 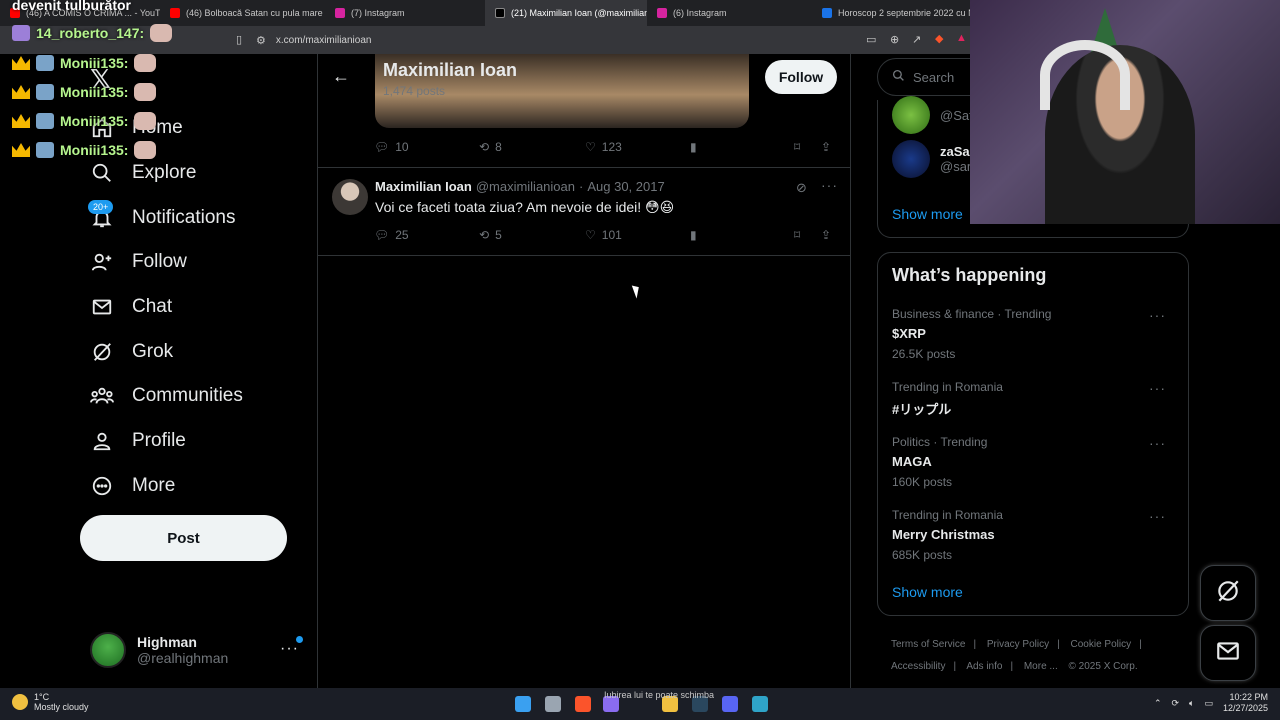 What do you see at coordinates (525, 186) in the screenshot?
I see `tweet-author-handle: @maximilianioan` at bounding box center [525, 186].